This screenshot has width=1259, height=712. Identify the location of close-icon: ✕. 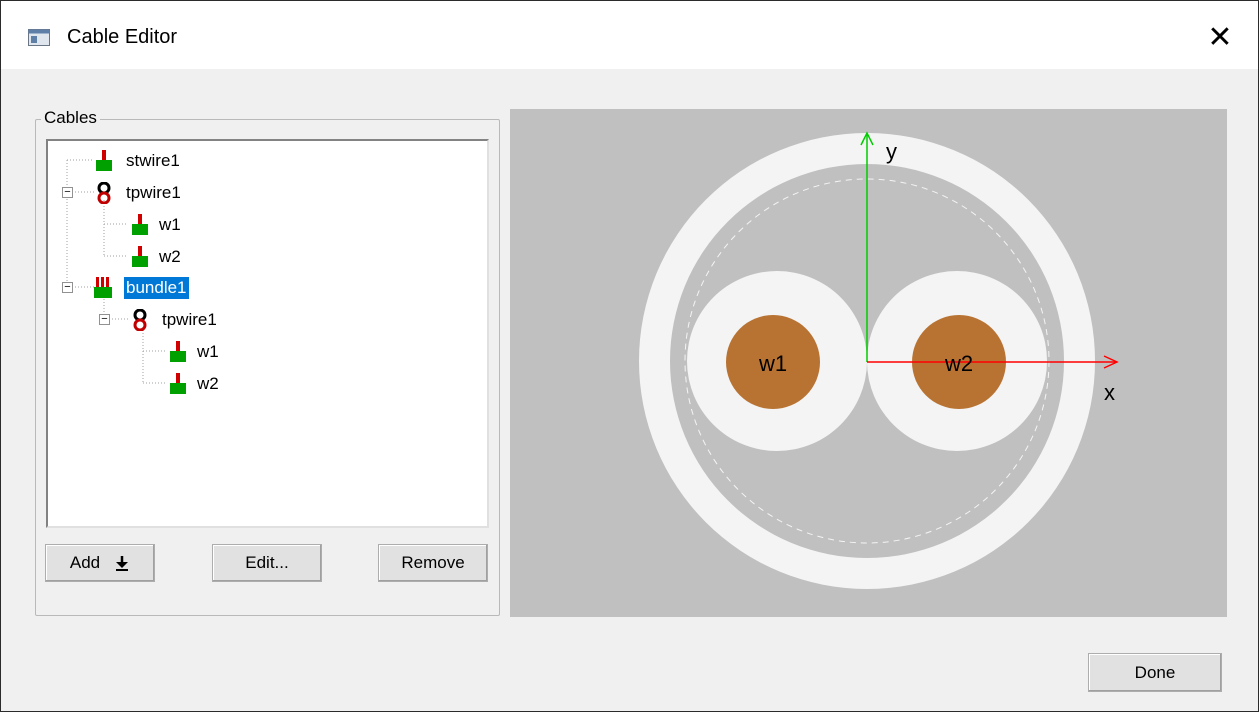
(1220, 37).